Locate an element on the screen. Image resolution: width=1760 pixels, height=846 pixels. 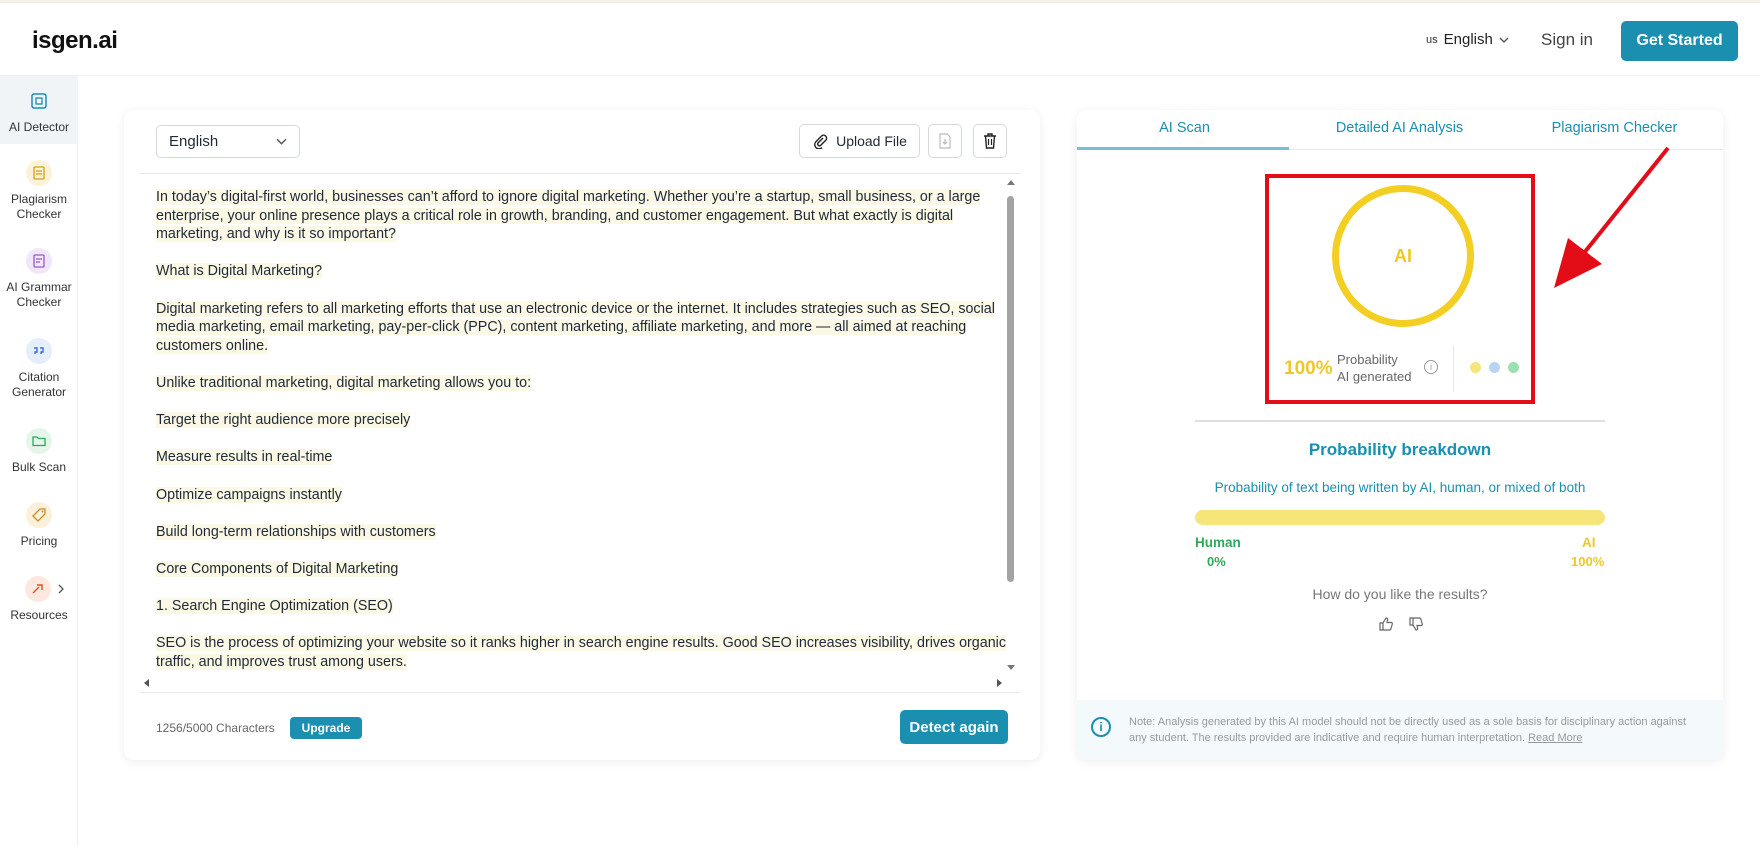
grammar-icon is located at coordinates (39, 261).